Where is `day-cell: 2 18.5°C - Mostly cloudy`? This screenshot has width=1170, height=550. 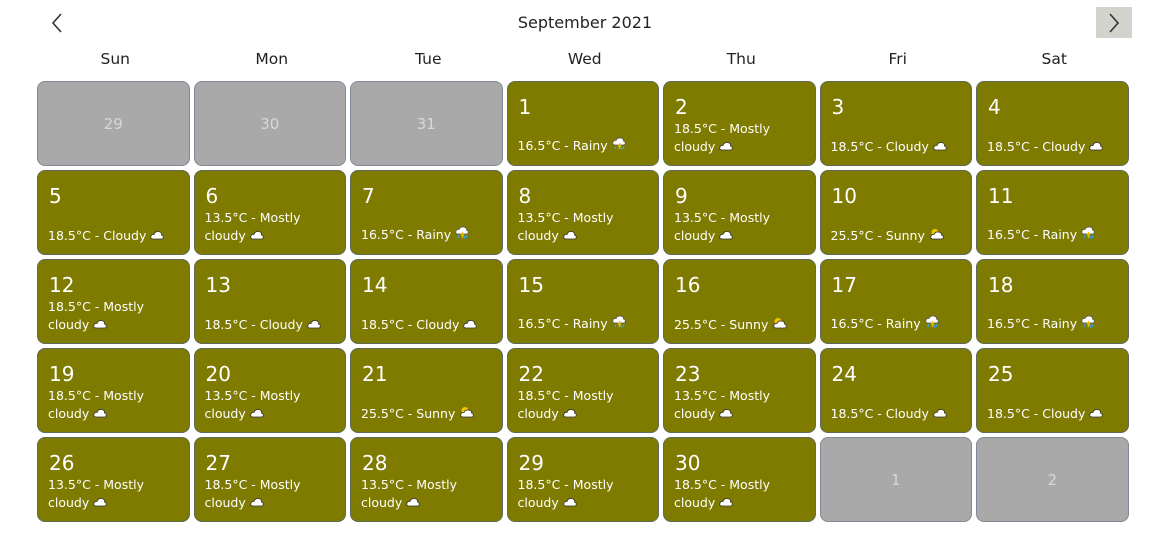 day-cell: 2 18.5°C - Mostly cloudy is located at coordinates (739, 123).